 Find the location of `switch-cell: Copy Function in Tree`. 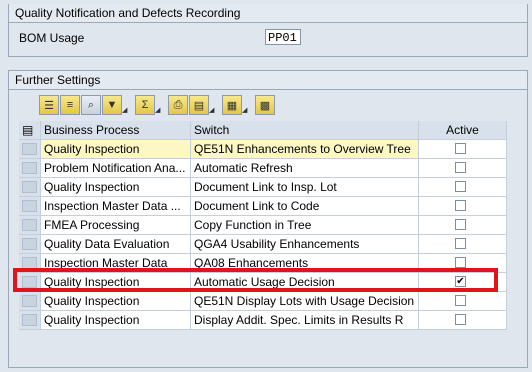

switch-cell: Copy Function in Tree is located at coordinates (305, 225).